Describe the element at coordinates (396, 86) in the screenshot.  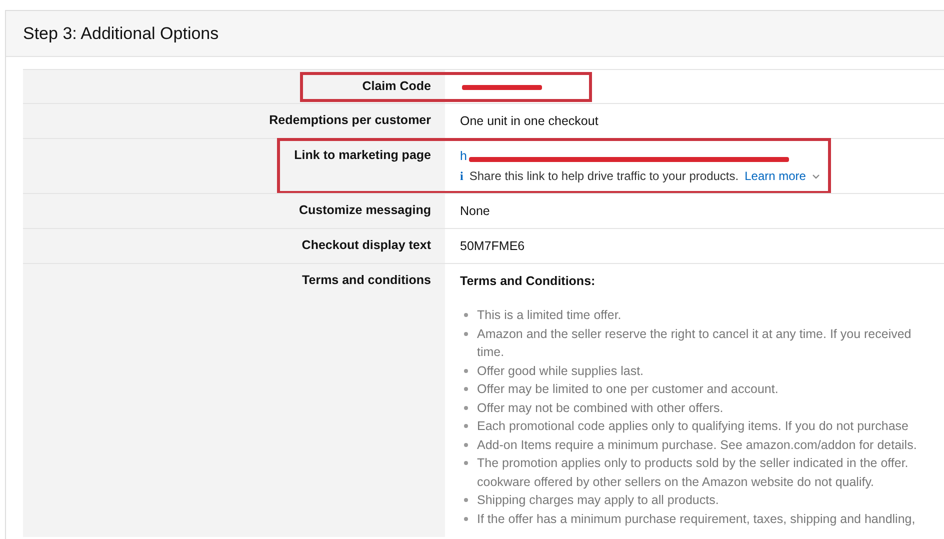
I see `row-label: Claim Code` at that location.